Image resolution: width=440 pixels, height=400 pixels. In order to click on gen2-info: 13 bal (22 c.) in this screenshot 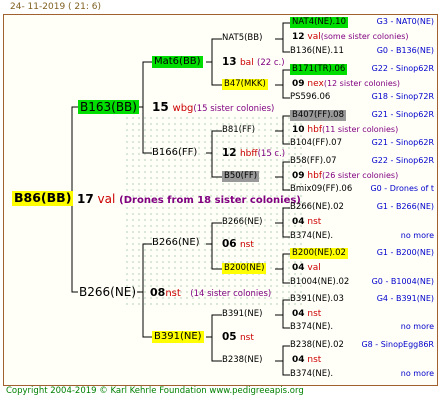, I will do `click(253, 62)`.